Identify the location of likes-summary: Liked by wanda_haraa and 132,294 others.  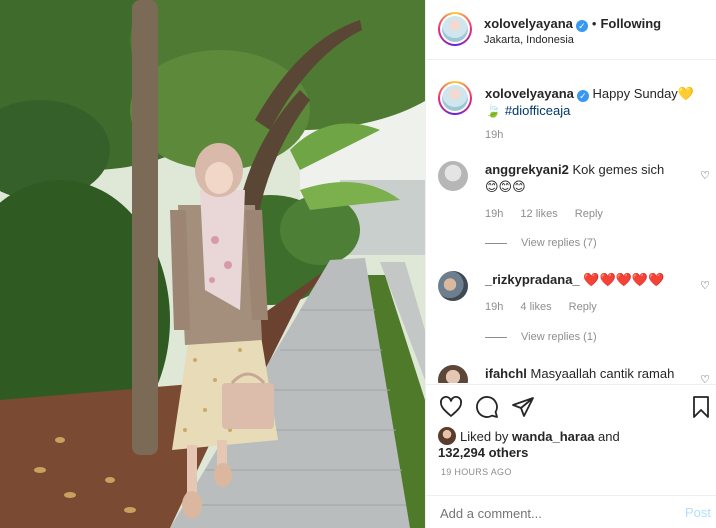
(573, 444).